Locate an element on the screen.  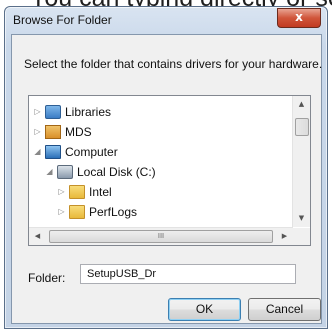
vertical-scroll-thumb is located at coordinates (302, 127).